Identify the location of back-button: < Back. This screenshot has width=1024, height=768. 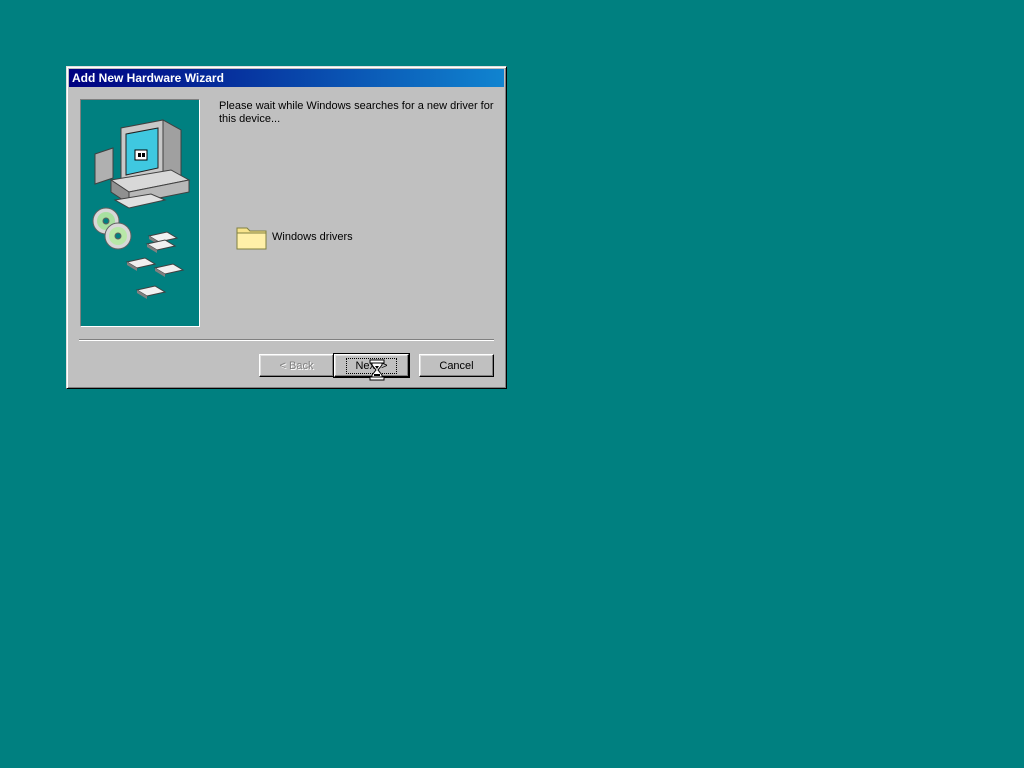
(296, 365).